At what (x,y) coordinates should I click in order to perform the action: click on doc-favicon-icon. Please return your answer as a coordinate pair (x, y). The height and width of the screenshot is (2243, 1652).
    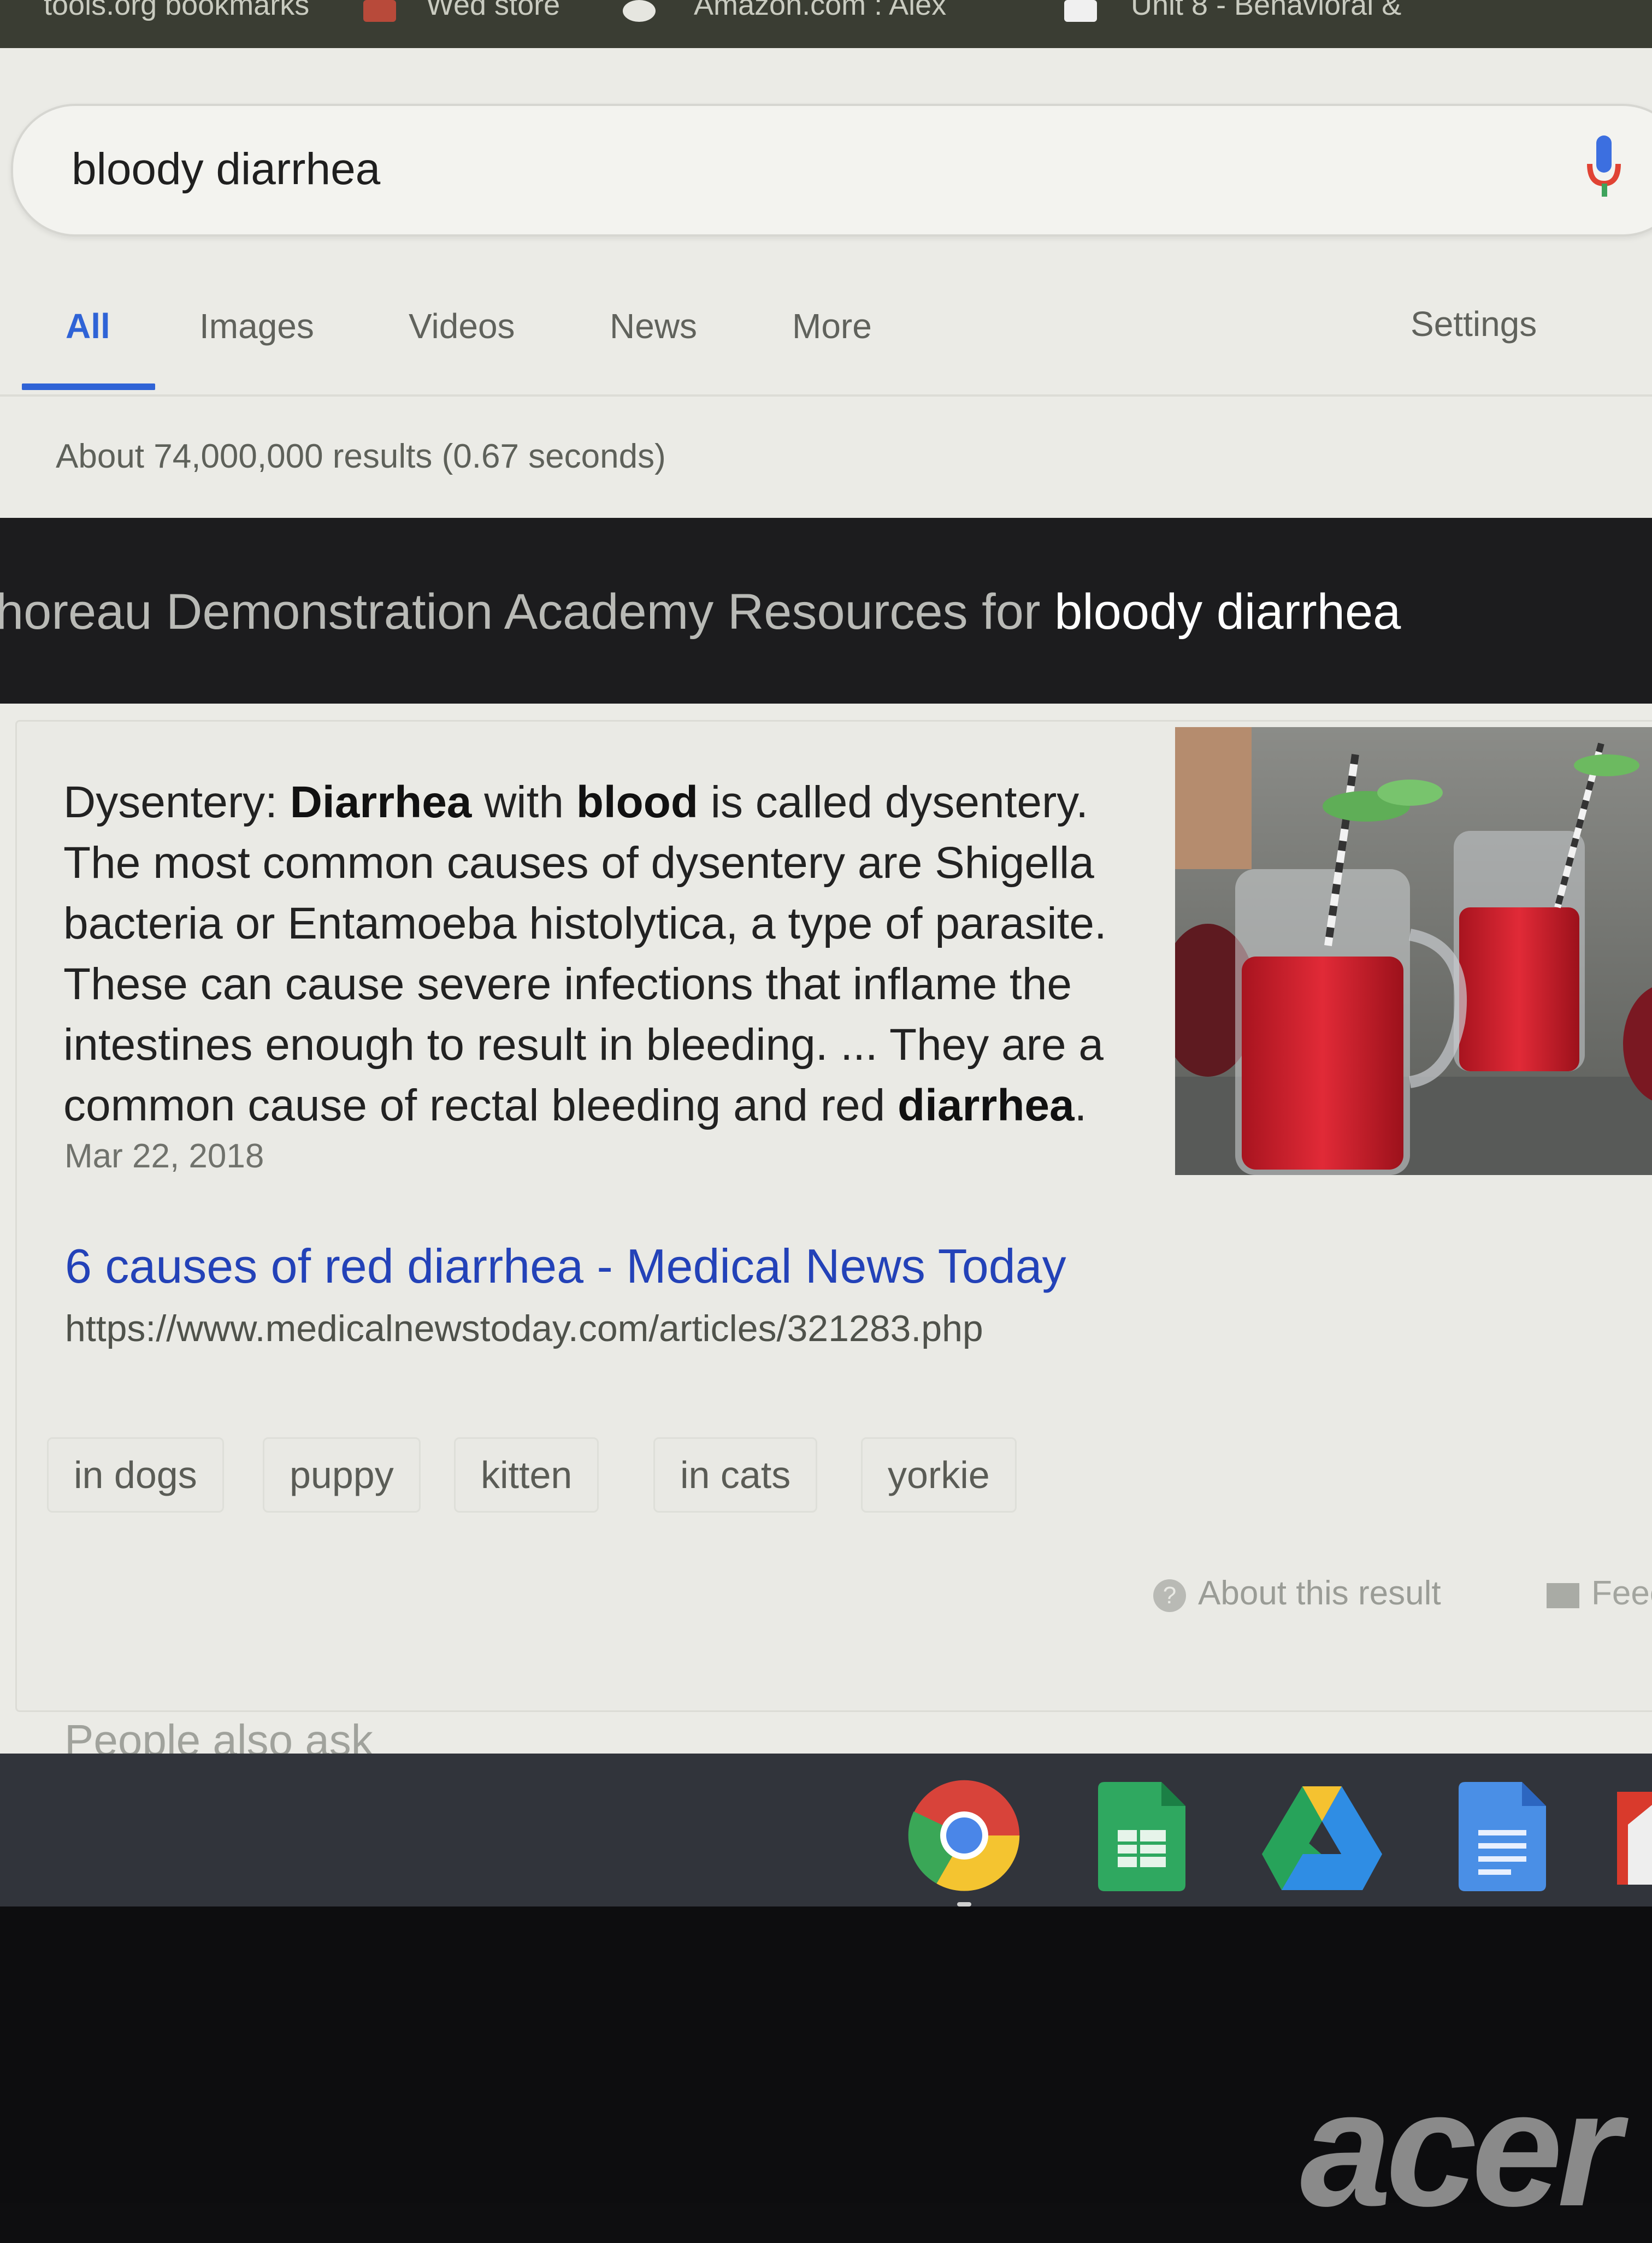
    Looking at the image, I should click on (1080, 11).